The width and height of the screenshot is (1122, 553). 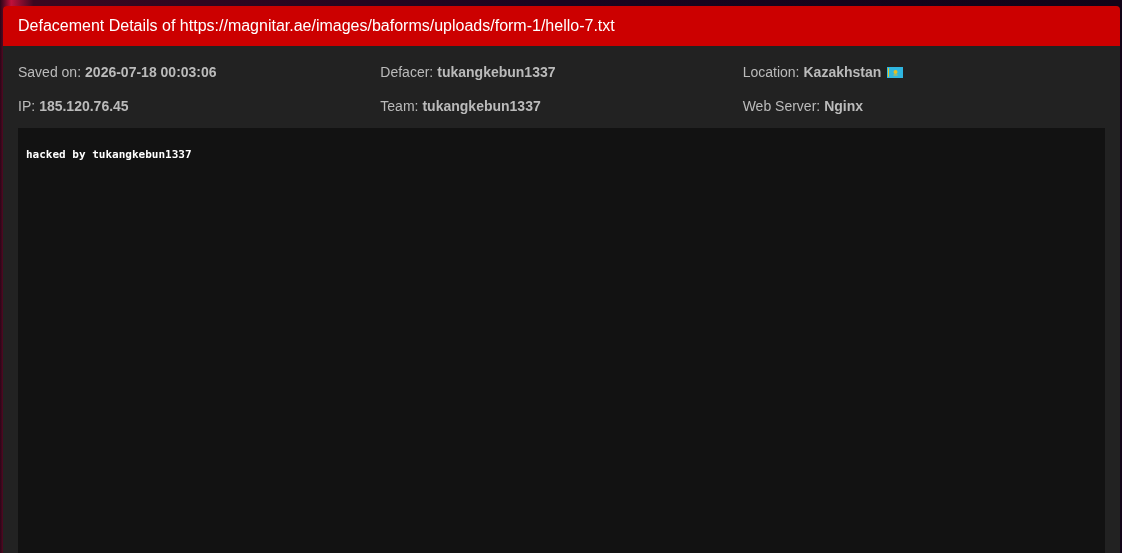 I want to click on field-value: Kazakhstan, so click(x=842, y=72).